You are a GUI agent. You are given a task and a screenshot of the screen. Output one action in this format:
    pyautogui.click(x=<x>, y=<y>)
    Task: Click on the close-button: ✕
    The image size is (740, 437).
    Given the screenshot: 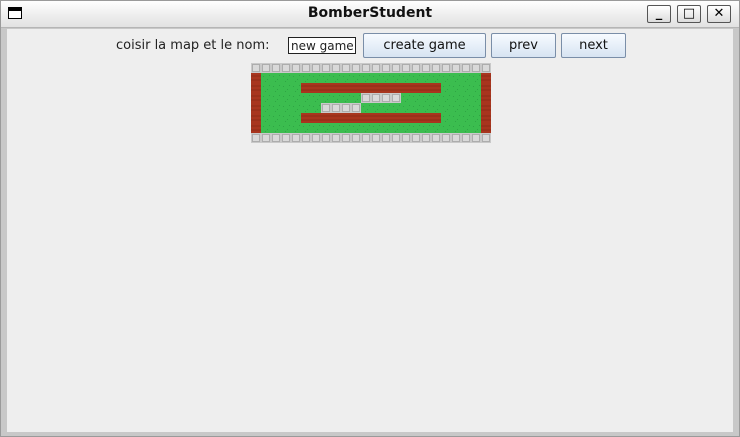 What is the action you would take?
    pyautogui.click(x=719, y=14)
    